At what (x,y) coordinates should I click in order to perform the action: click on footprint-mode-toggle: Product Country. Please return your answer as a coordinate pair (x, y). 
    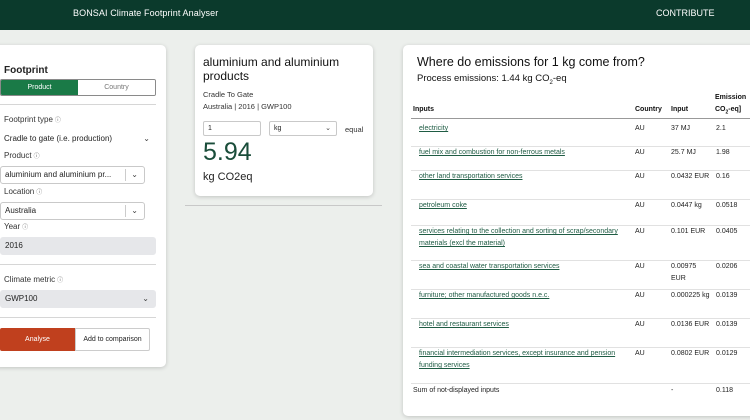
    Looking at the image, I should click on (78, 87).